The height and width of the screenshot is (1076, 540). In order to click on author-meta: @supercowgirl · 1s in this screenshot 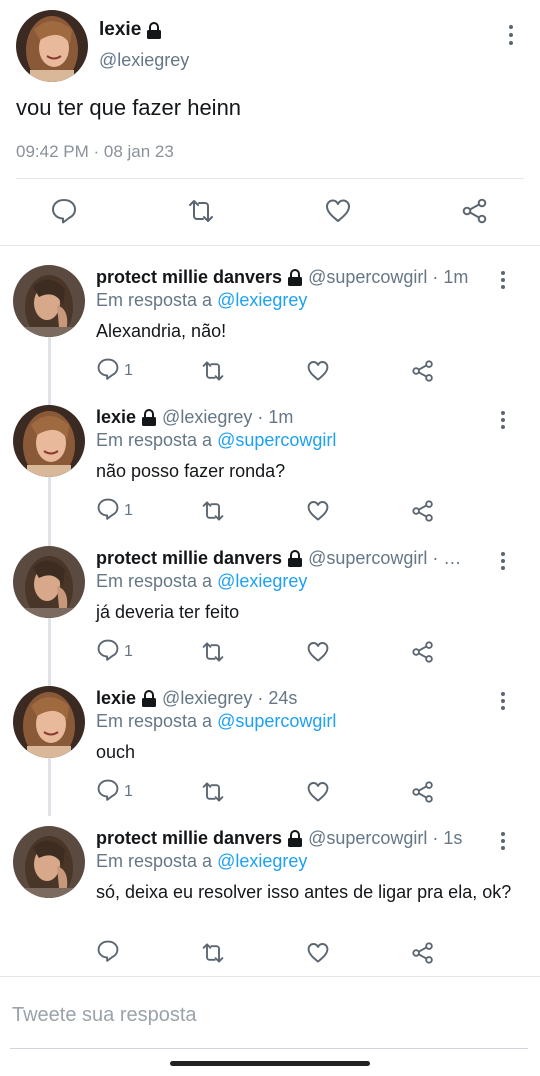, I will do `click(385, 838)`.